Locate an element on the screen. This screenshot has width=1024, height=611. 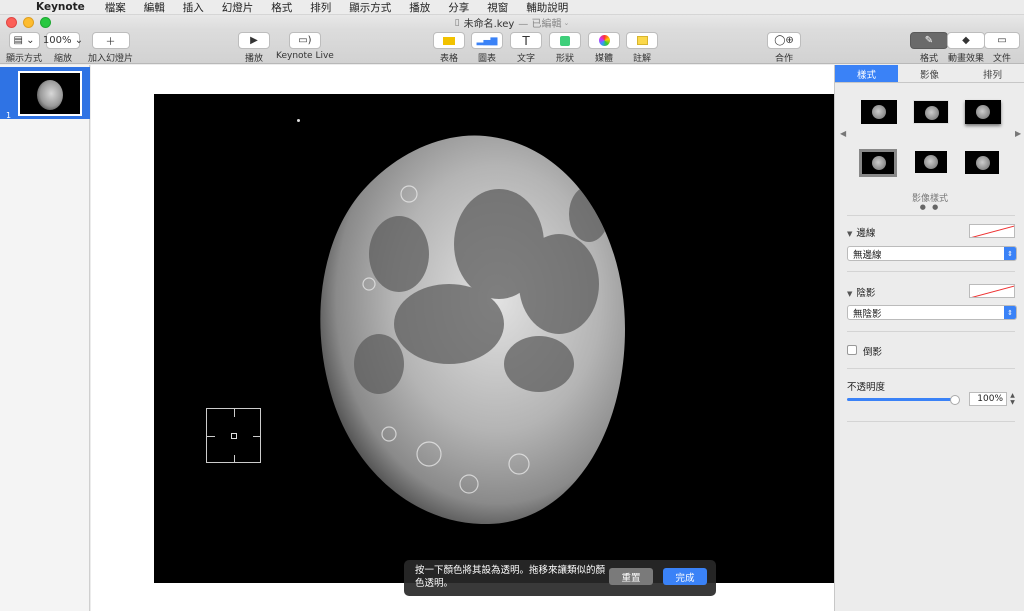
tab-image: 影像 is located at coordinates (929, 73).